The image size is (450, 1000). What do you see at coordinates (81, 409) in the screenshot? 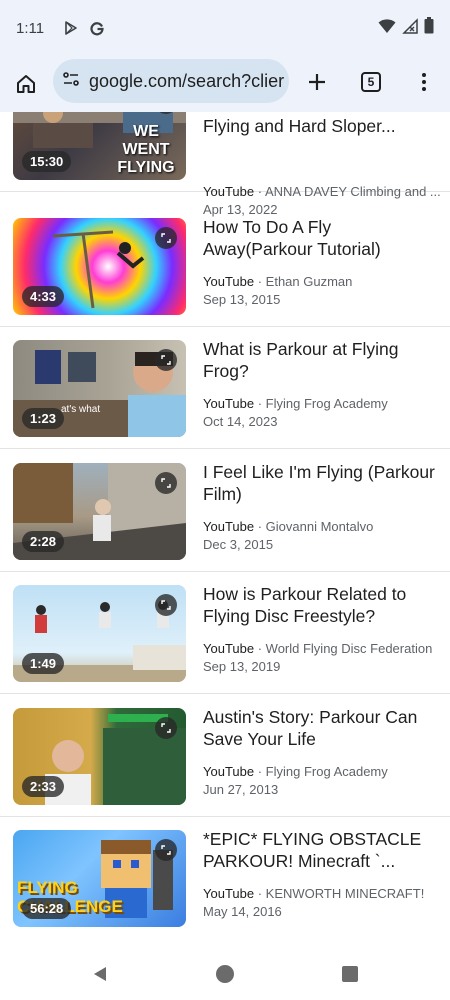
I see `thumbnail-caption: at's what` at bounding box center [81, 409].